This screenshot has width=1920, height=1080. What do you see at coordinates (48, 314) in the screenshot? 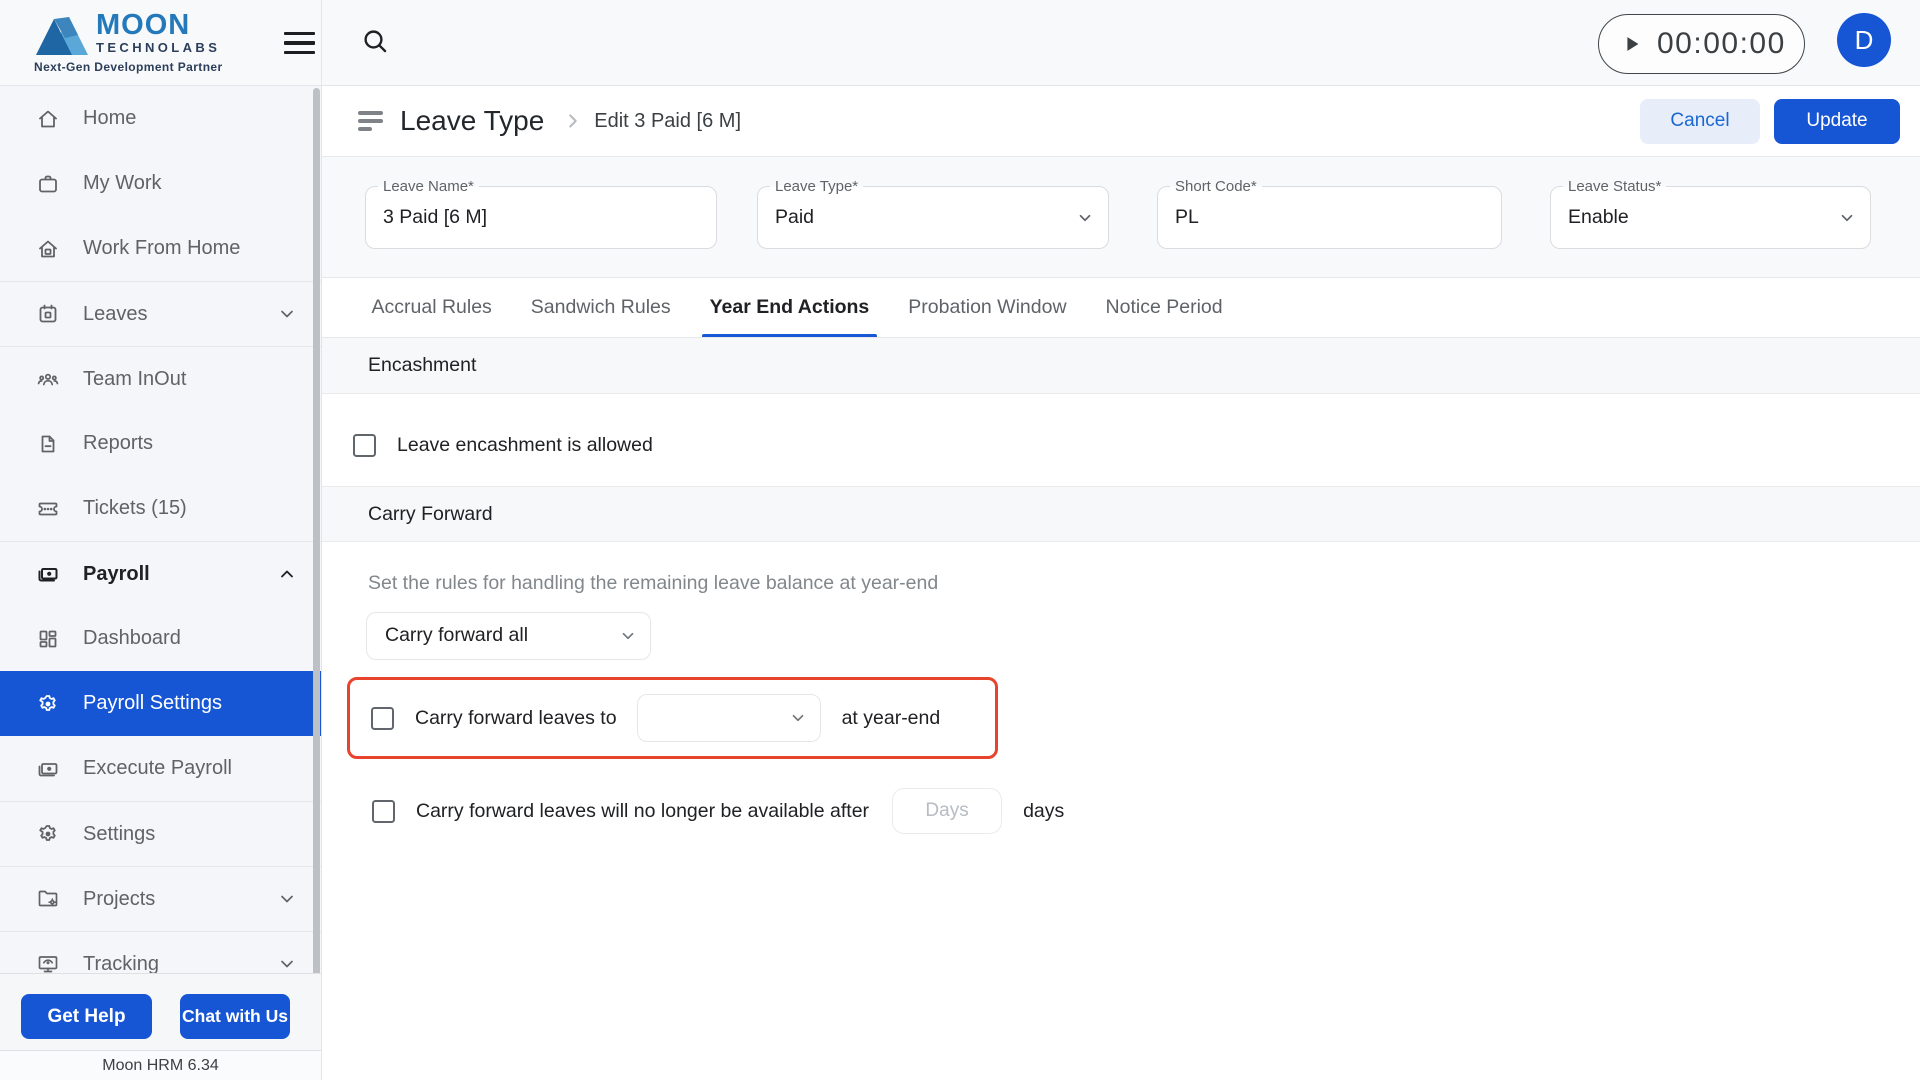
I see `calendar-icon` at bounding box center [48, 314].